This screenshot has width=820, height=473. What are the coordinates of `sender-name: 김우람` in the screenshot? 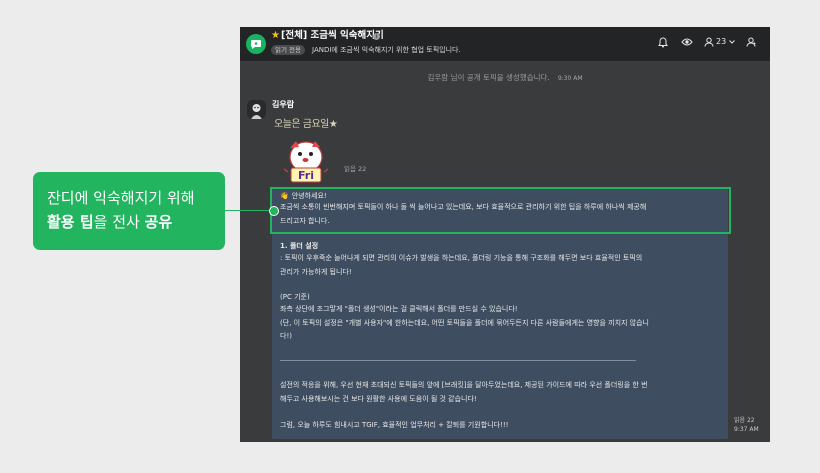 It's located at (283, 105).